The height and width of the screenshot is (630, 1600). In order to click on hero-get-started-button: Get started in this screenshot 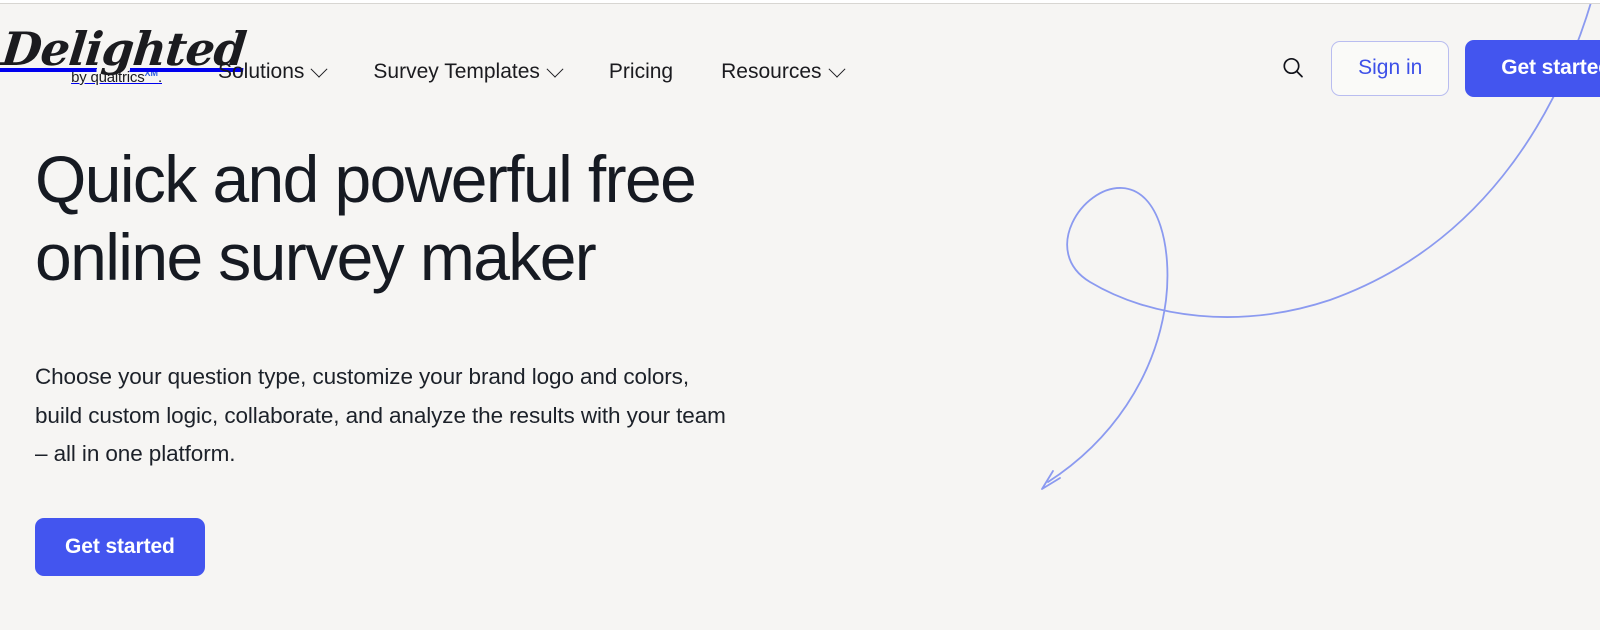, I will do `click(120, 546)`.